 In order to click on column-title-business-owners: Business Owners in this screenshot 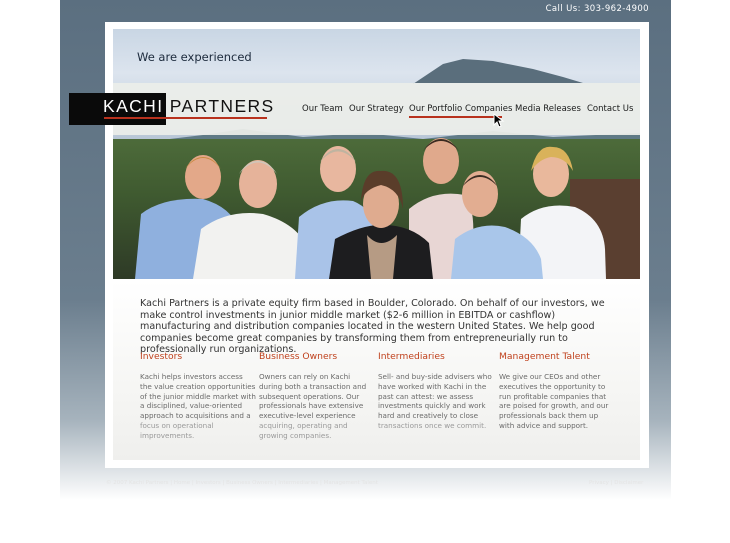, I will do `click(298, 356)`.